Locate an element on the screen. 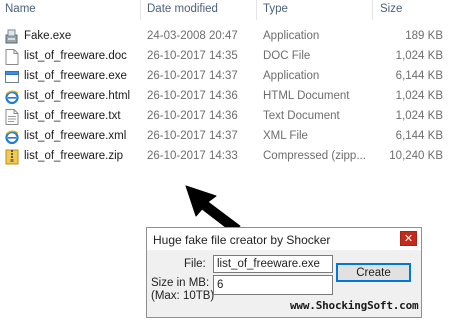 This screenshot has width=450, height=326. file-type: XML File is located at coordinates (285, 136).